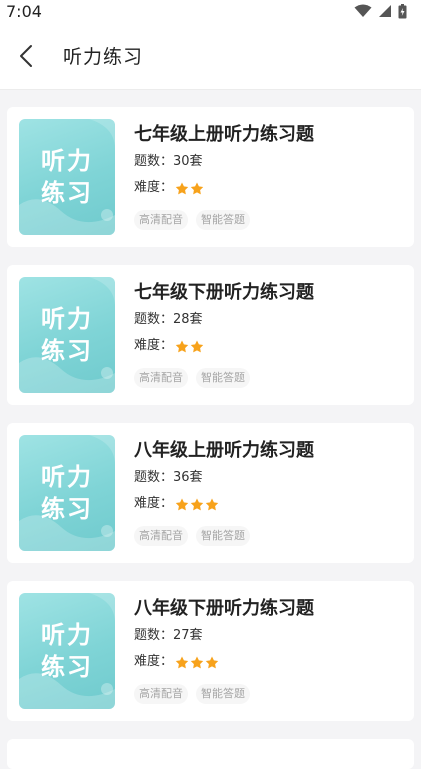  I want to click on page-title: 听力练习, so click(103, 57).